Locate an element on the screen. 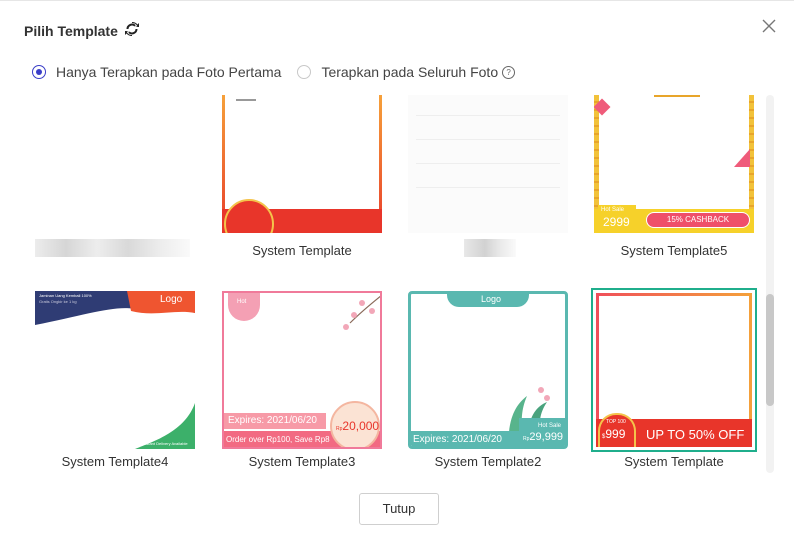 The image size is (794, 545). price-label: Rp20,000 is located at coordinates (357, 426).